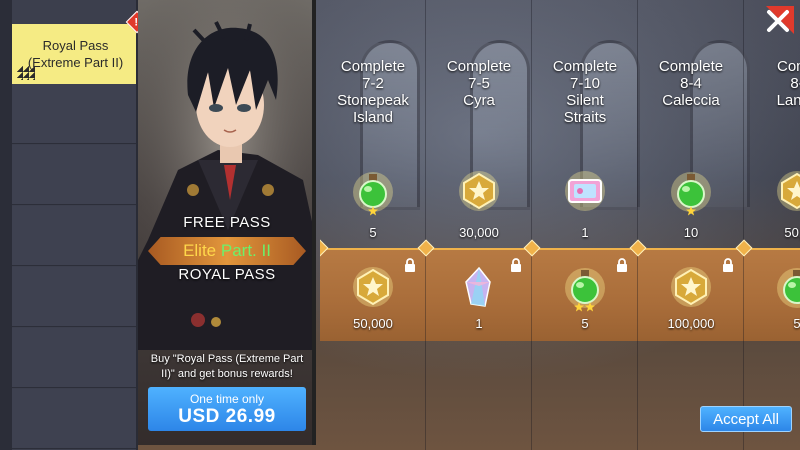  I want to click on reward-column: Complete 8-4 Caleccia 10 100,000, so click(691, 225).